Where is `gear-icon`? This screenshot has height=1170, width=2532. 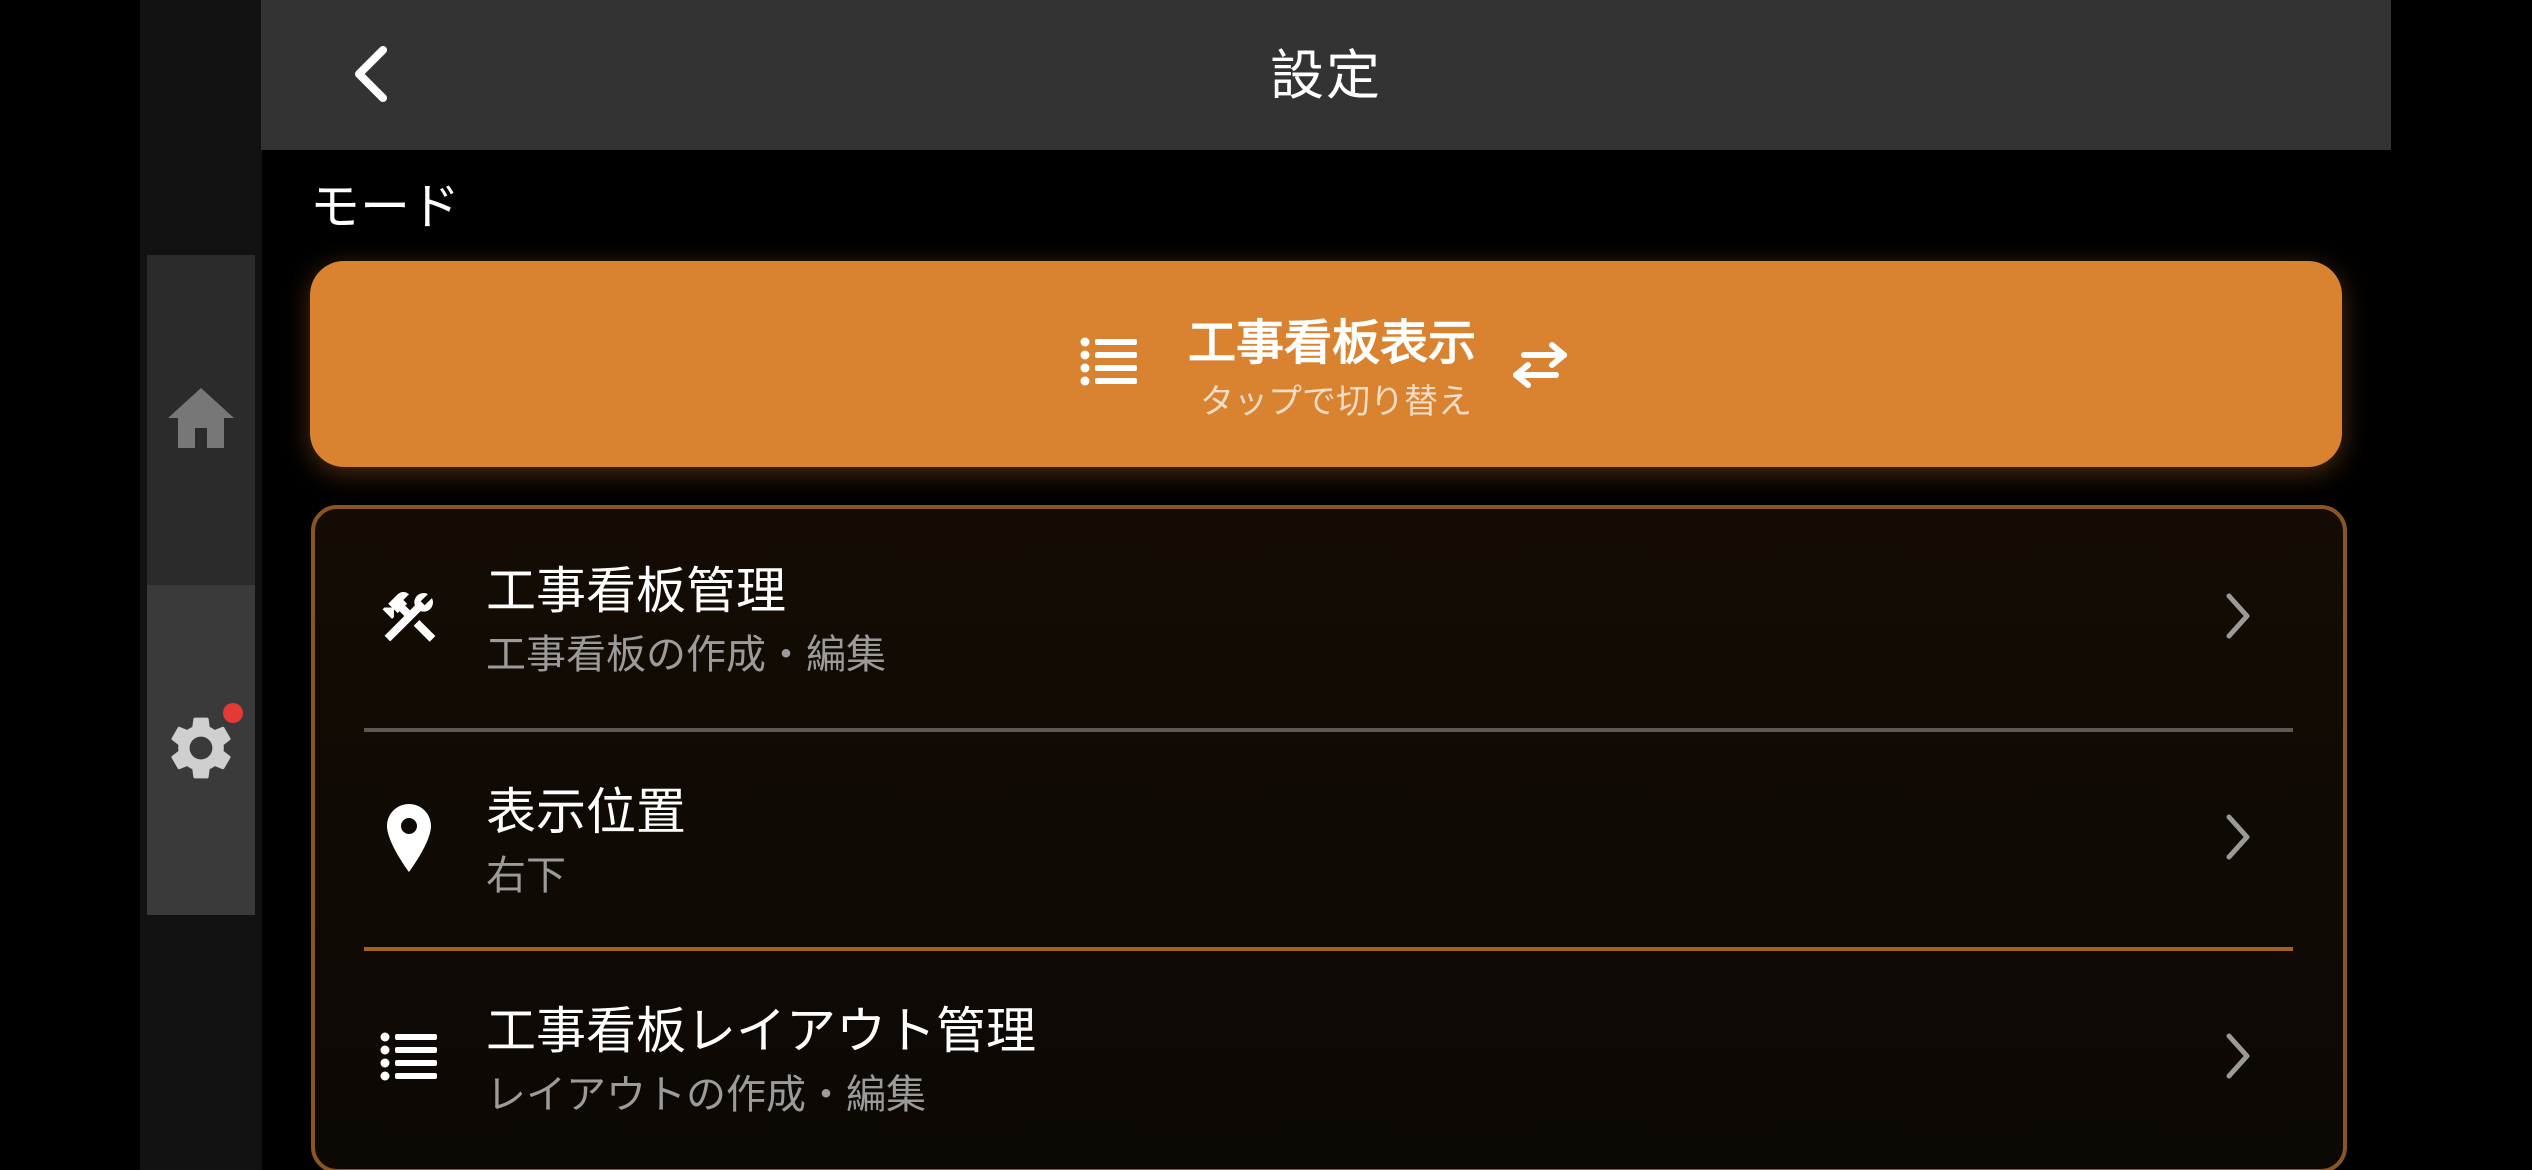
gear-icon is located at coordinates (201, 750).